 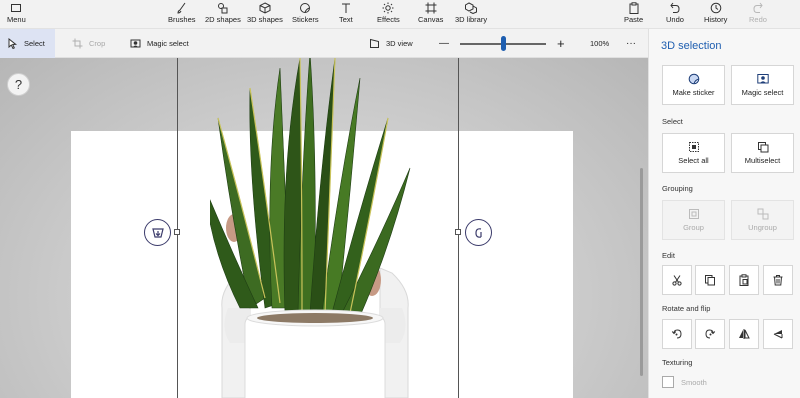 What do you see at coordinates (503, 43) in the screenshot?
I see `zoom-slider-thumb` at bounding box center [503, 43].